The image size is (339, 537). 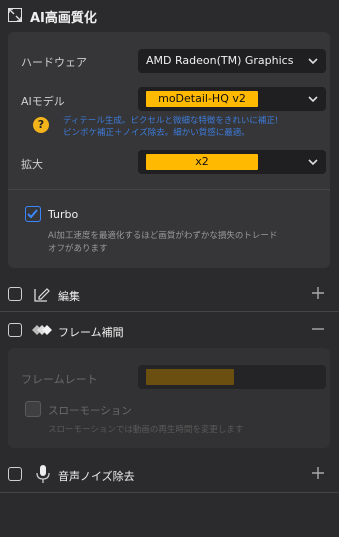 I want to click on hardware-select: AMD Radeon(TM) Graphics, so click(x=232, y=61).